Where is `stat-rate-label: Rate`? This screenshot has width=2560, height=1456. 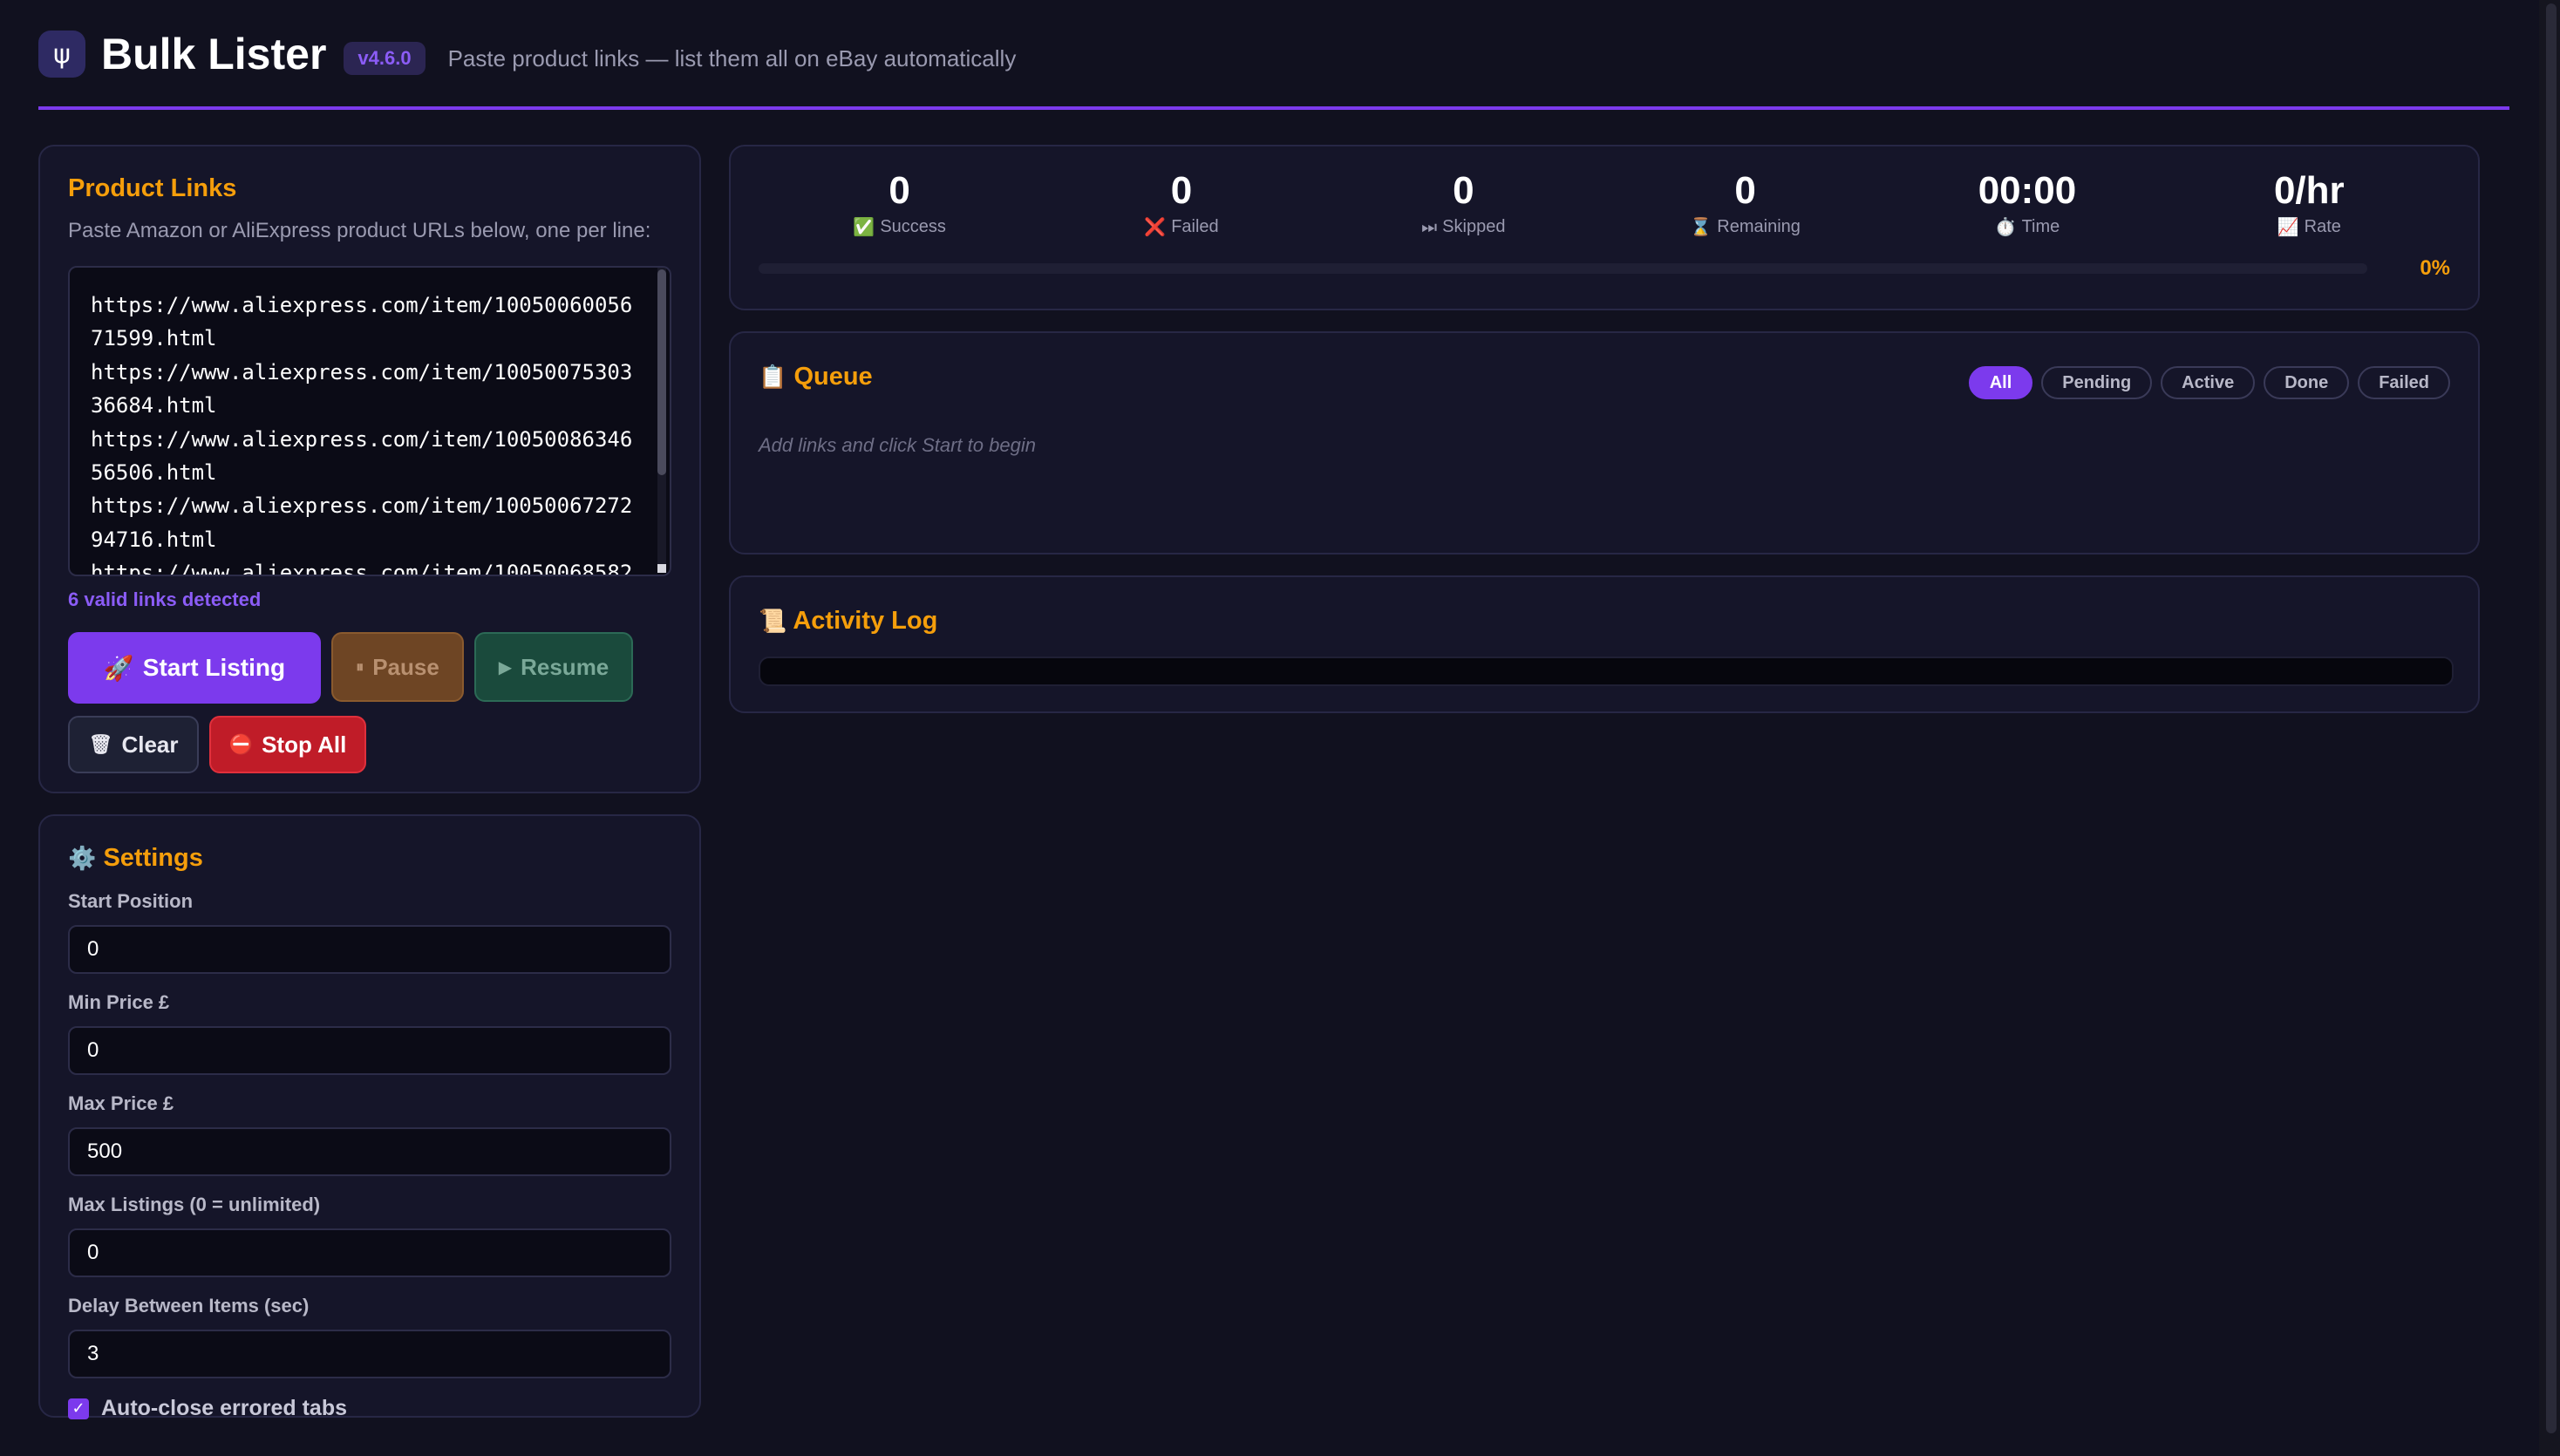 stat-rate-label: Rate is located at coordinates (2322, 226).